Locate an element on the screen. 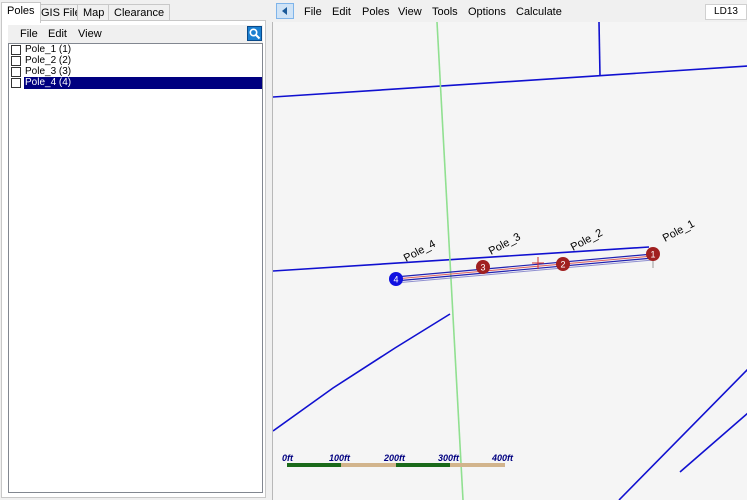  svg-text: 4 is located at coordinates (395, 280).